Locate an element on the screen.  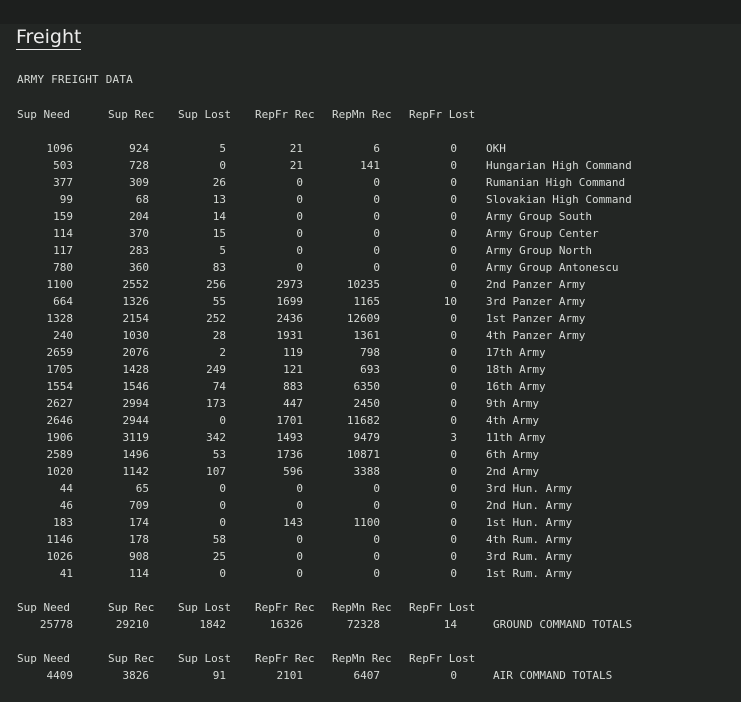
cell-sup-rec: 309 is located at coordinates (139, 182).